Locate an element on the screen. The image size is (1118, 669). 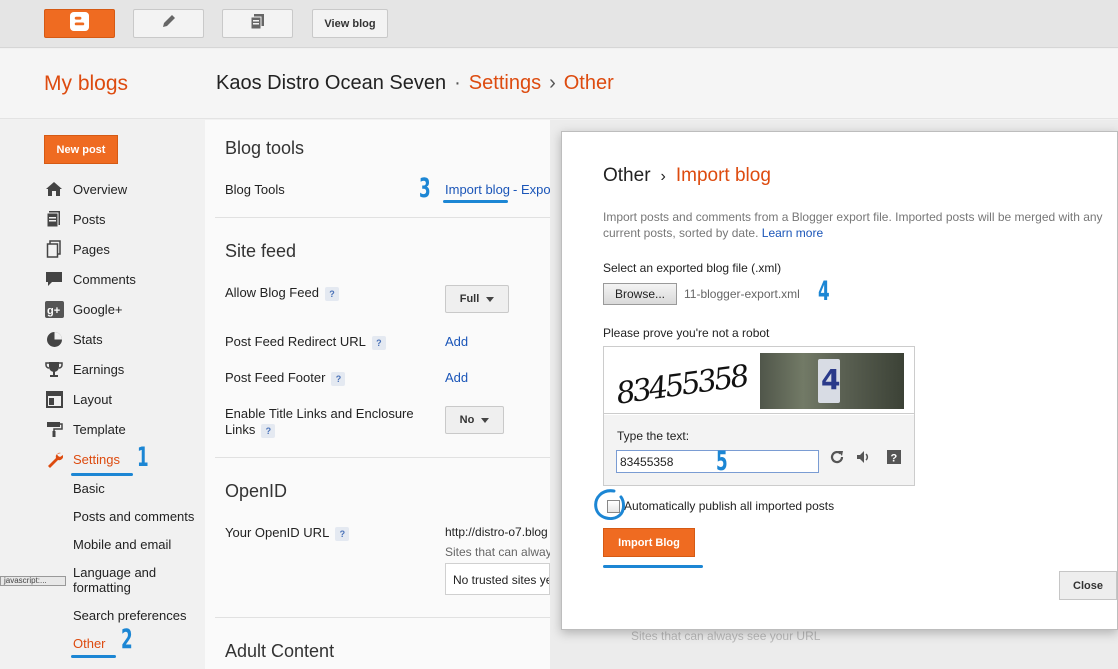
sidebar-item-label: Overview is located at coordinates (100, 189).